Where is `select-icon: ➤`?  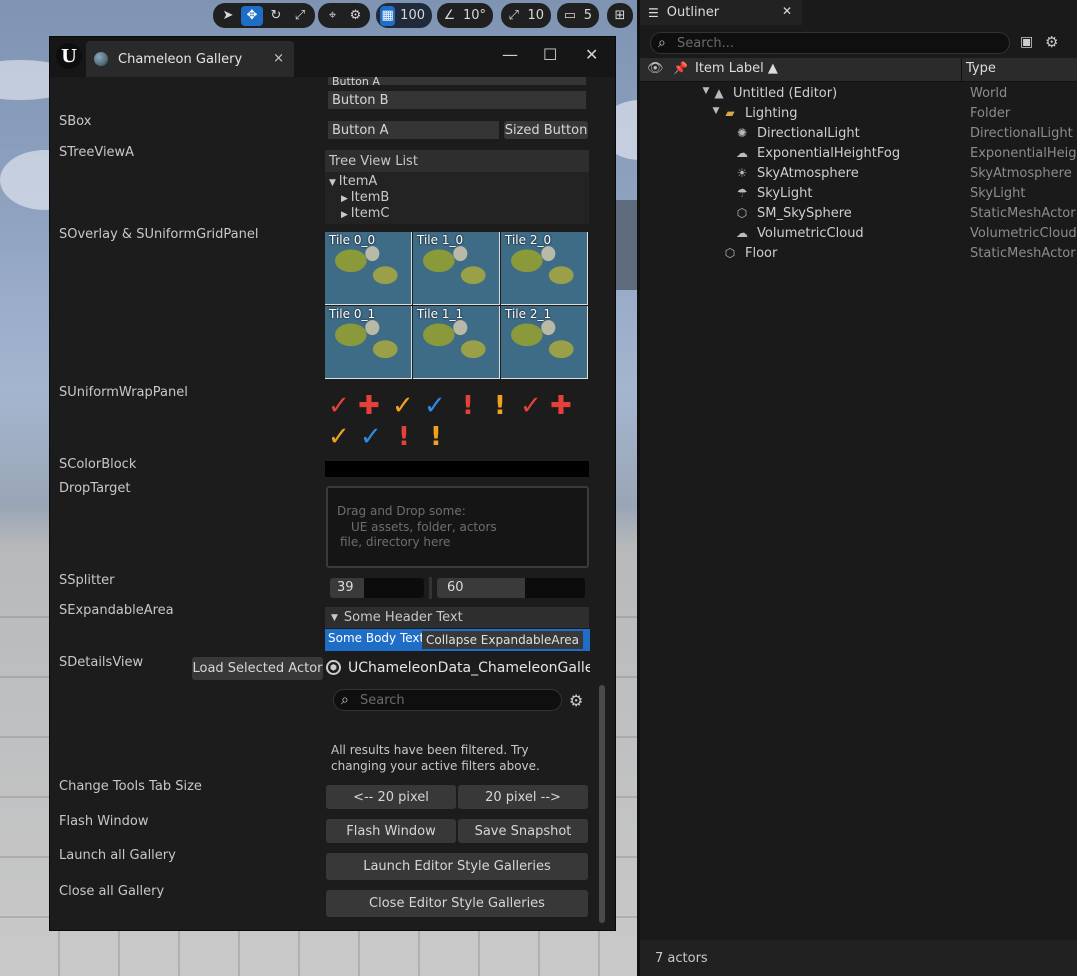
select-icon: ➤ is located at coordinates (228, 16).